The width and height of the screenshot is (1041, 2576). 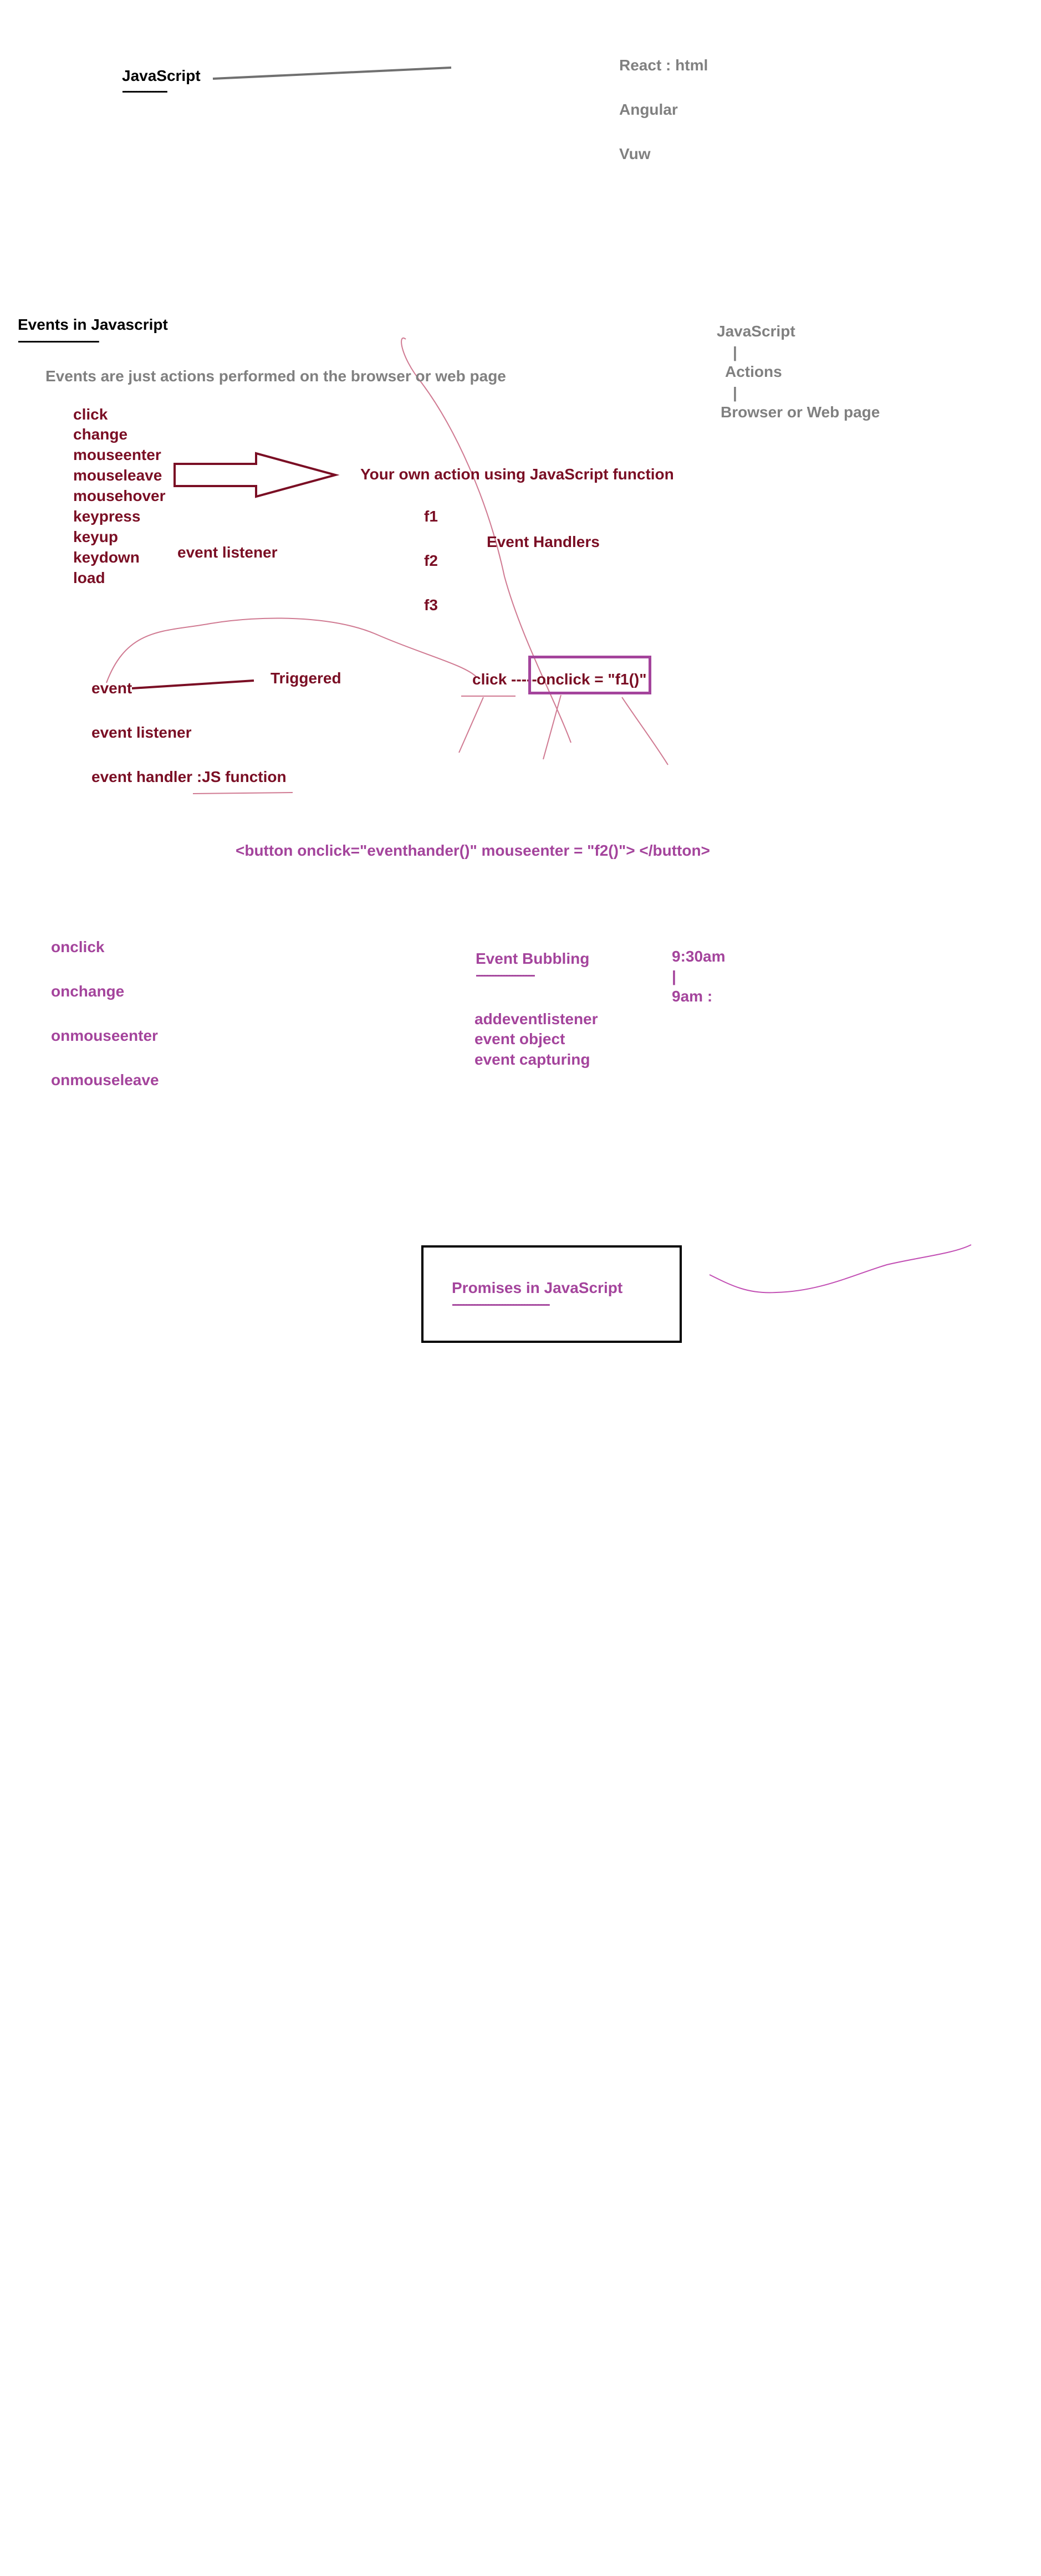 I want to click on function-f3: f3, so click(x=431, y=605).